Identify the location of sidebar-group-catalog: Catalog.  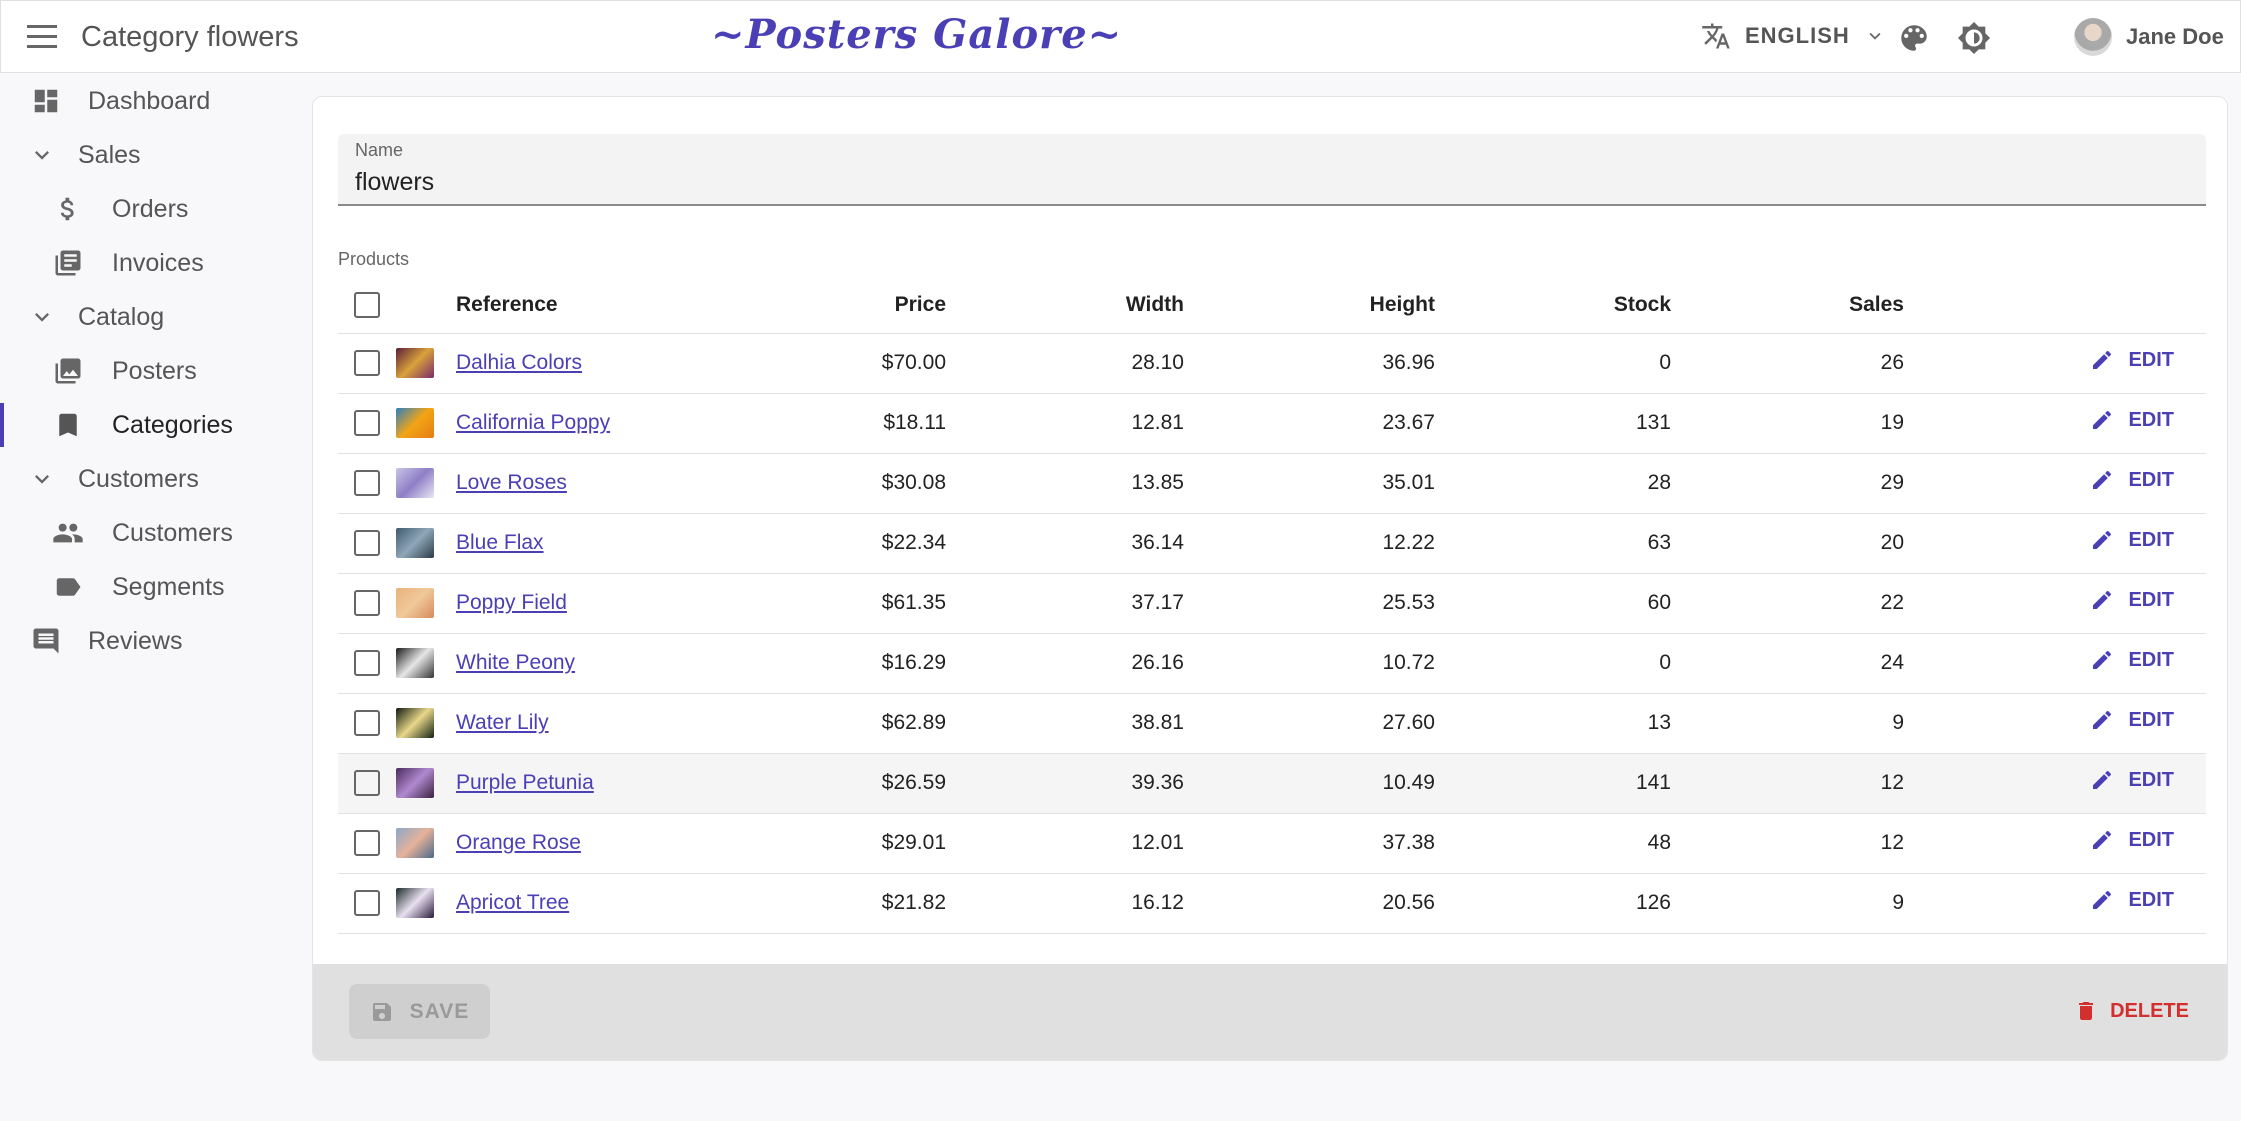
(155, 317).